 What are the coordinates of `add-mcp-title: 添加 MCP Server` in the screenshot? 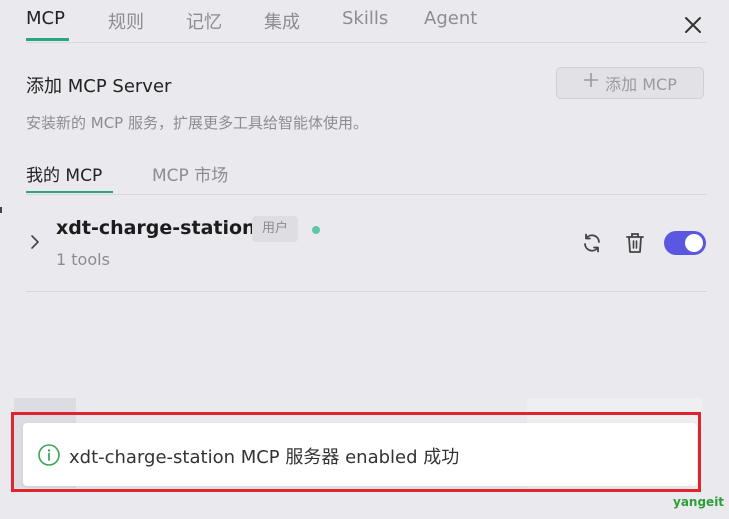 It's located at (99, 86).